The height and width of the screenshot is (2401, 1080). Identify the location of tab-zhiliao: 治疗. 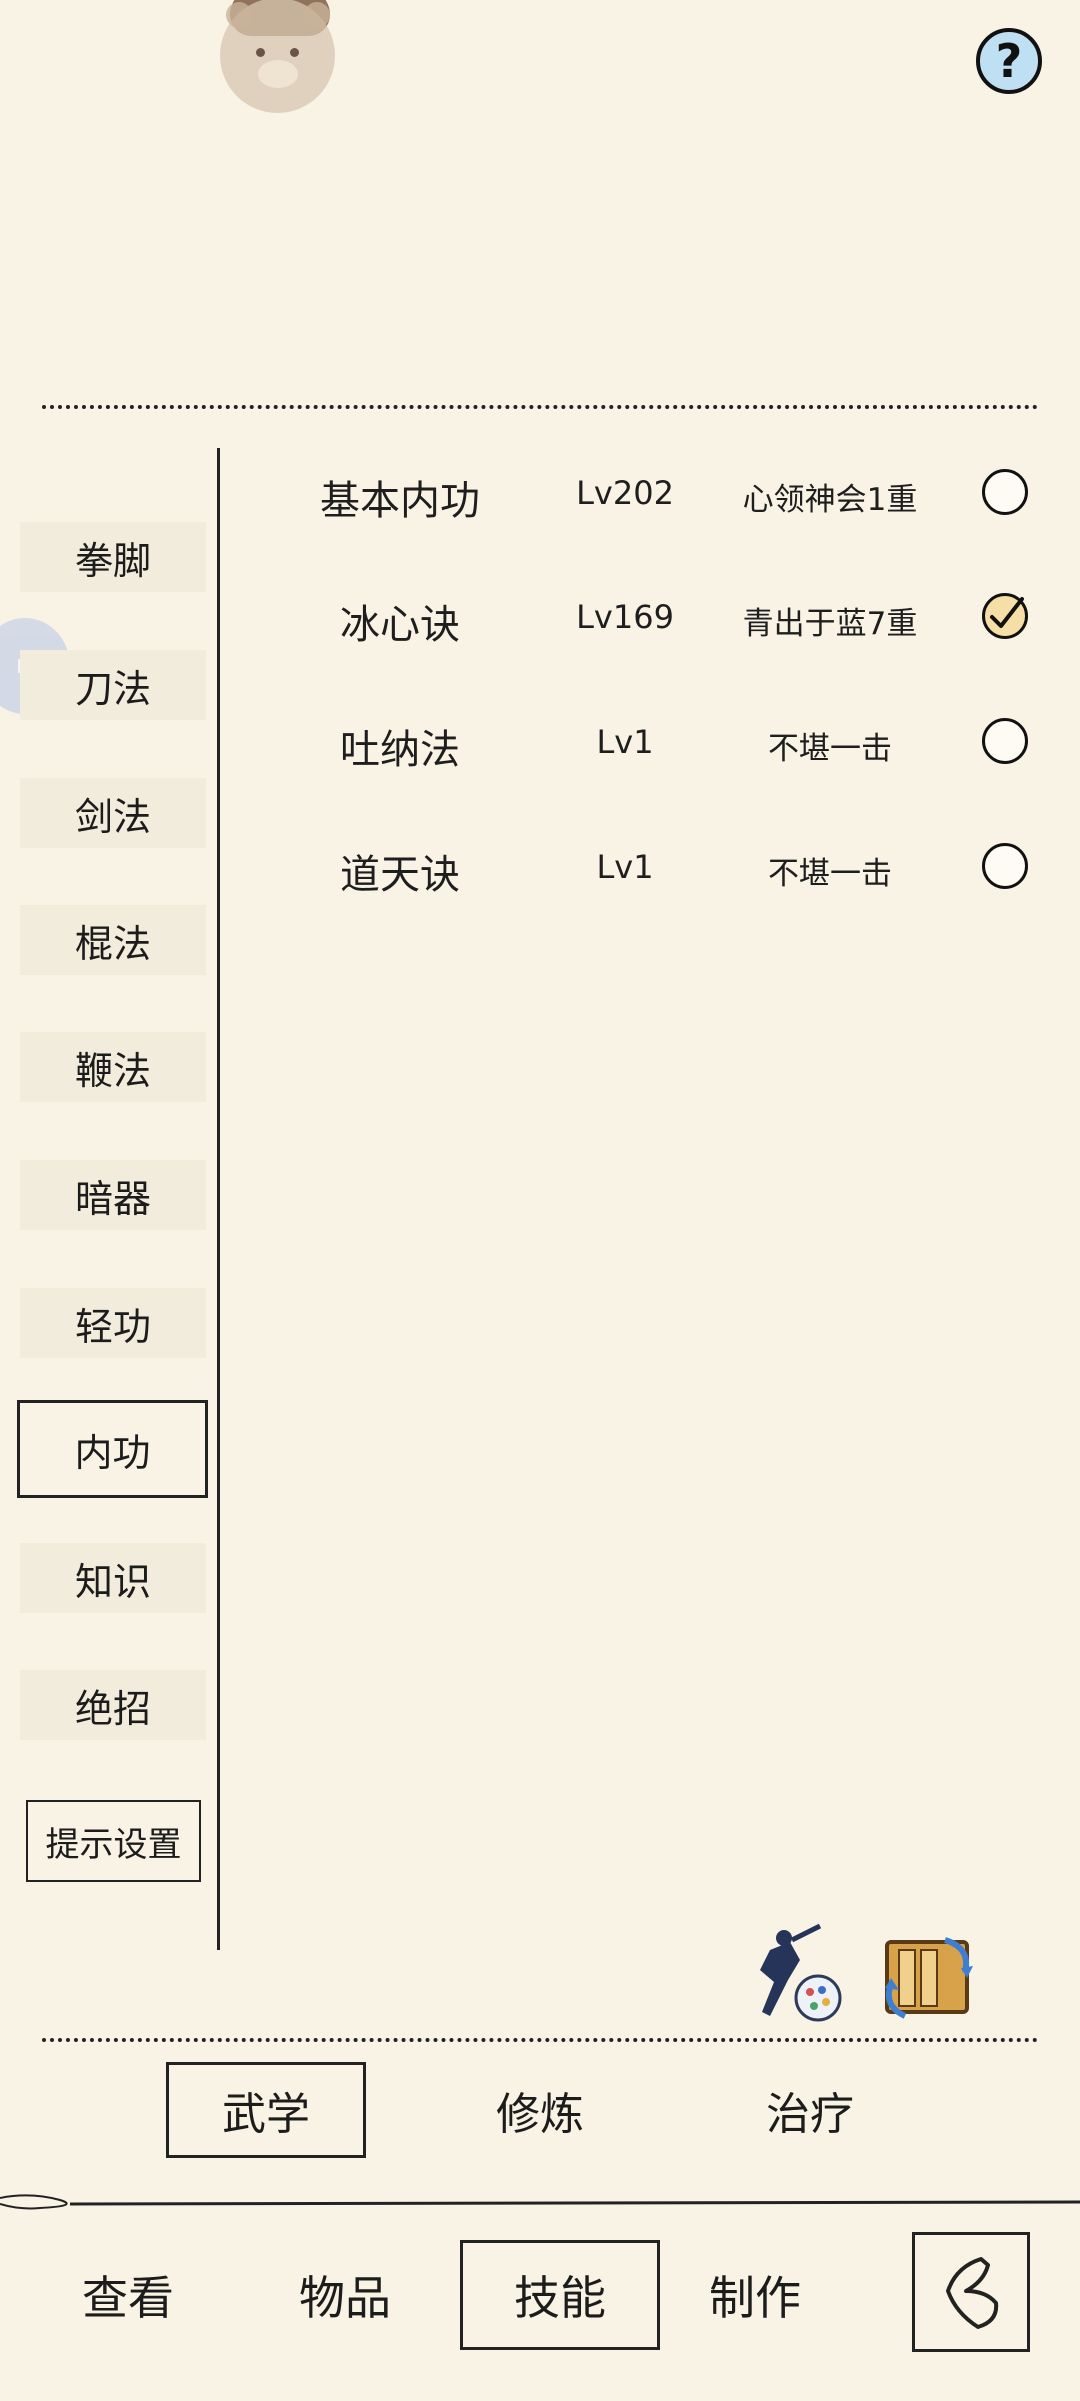
(810, 2110).